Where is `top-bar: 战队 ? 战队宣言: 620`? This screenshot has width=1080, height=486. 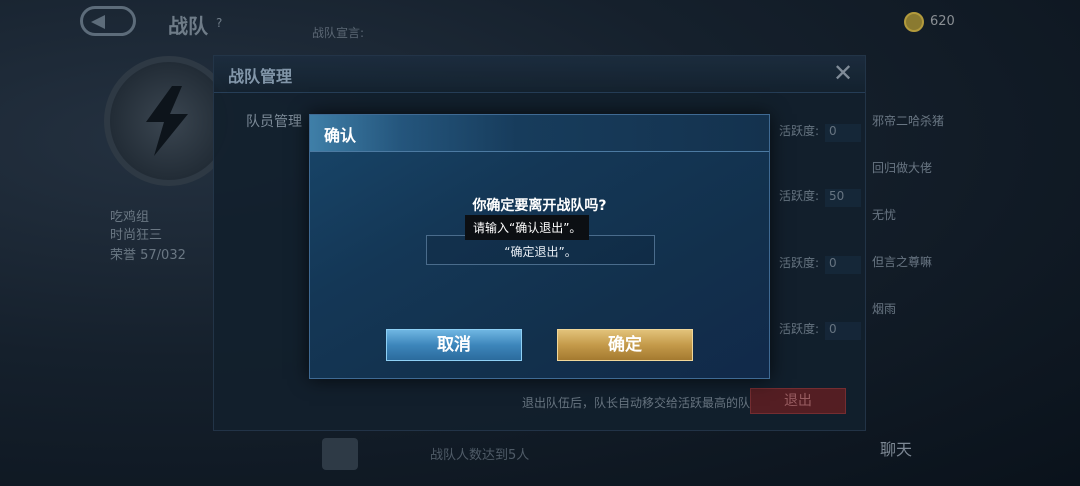
top-bar: 战队 ? 战队宣言: 620 is located at coordinates (540, 23).